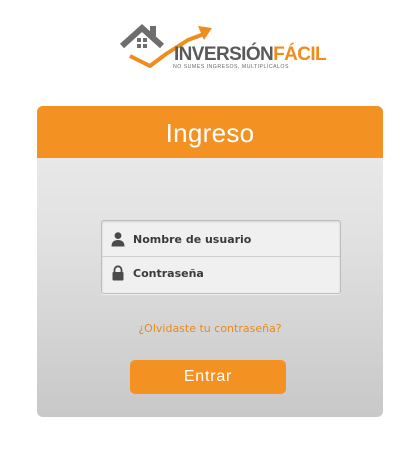 The width and height of the screenshot is (412, 449). I want to click on user-icon, so click(118, 239).